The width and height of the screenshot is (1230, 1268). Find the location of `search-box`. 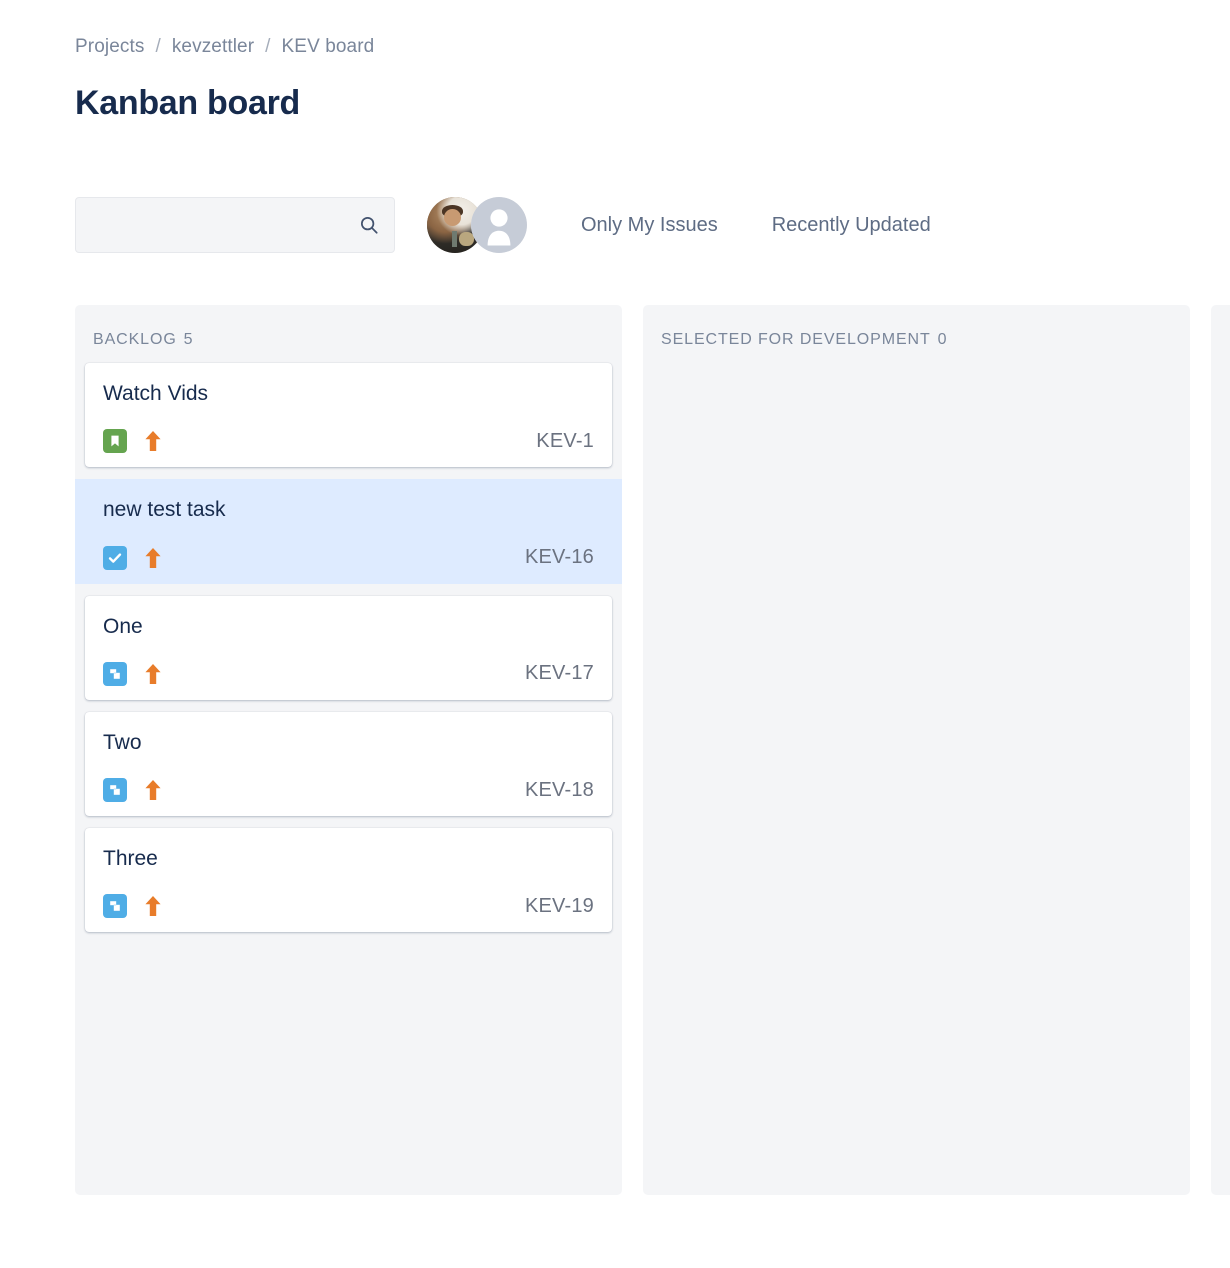

search-box is located at coordinates (235, 225).